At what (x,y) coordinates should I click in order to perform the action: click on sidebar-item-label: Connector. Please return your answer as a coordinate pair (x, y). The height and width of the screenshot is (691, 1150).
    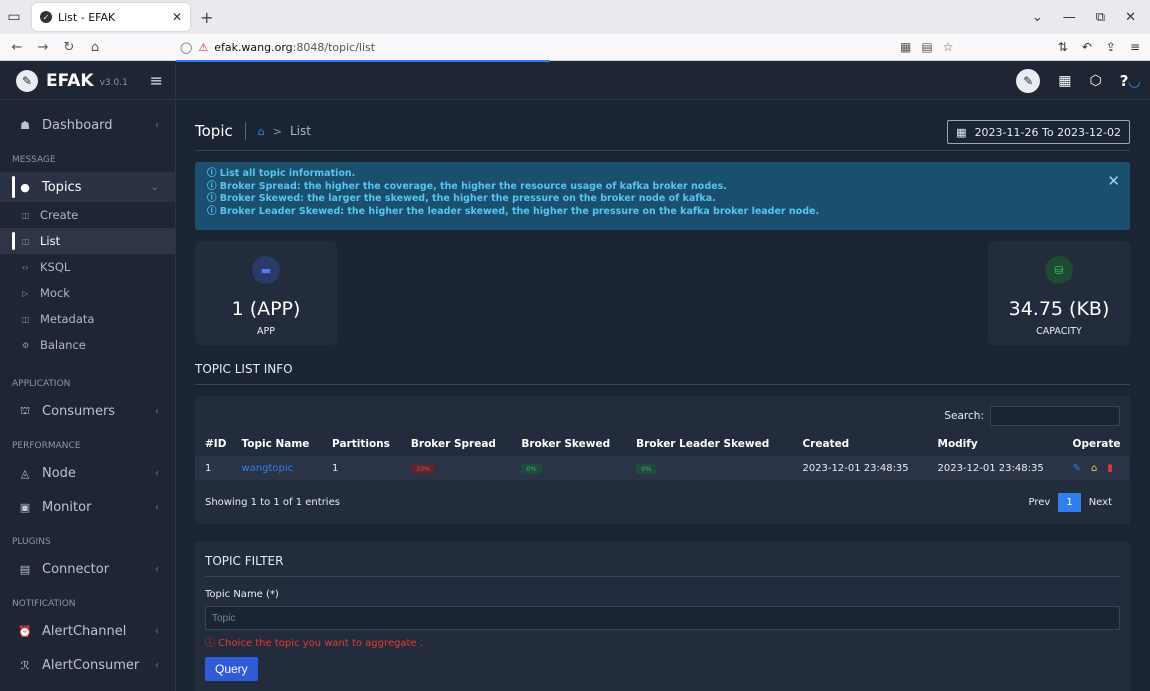
    Looking at the image, I should click on (76, 569).